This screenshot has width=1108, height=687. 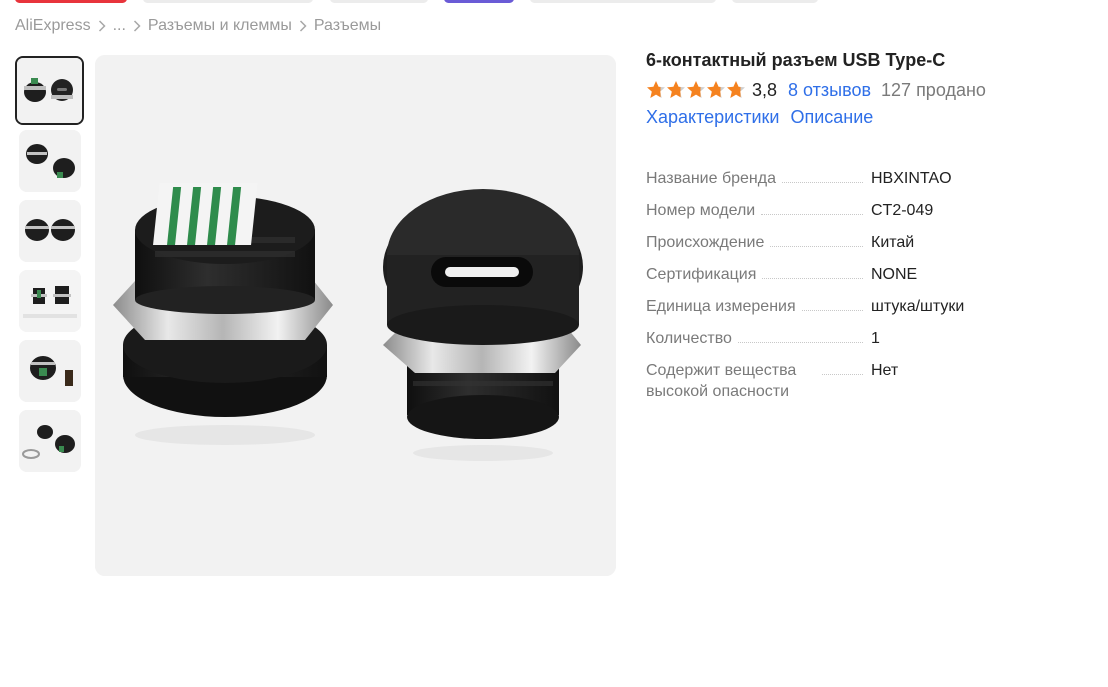 I want to click on spec-key: Название бренда, so click(x=711, y=178).